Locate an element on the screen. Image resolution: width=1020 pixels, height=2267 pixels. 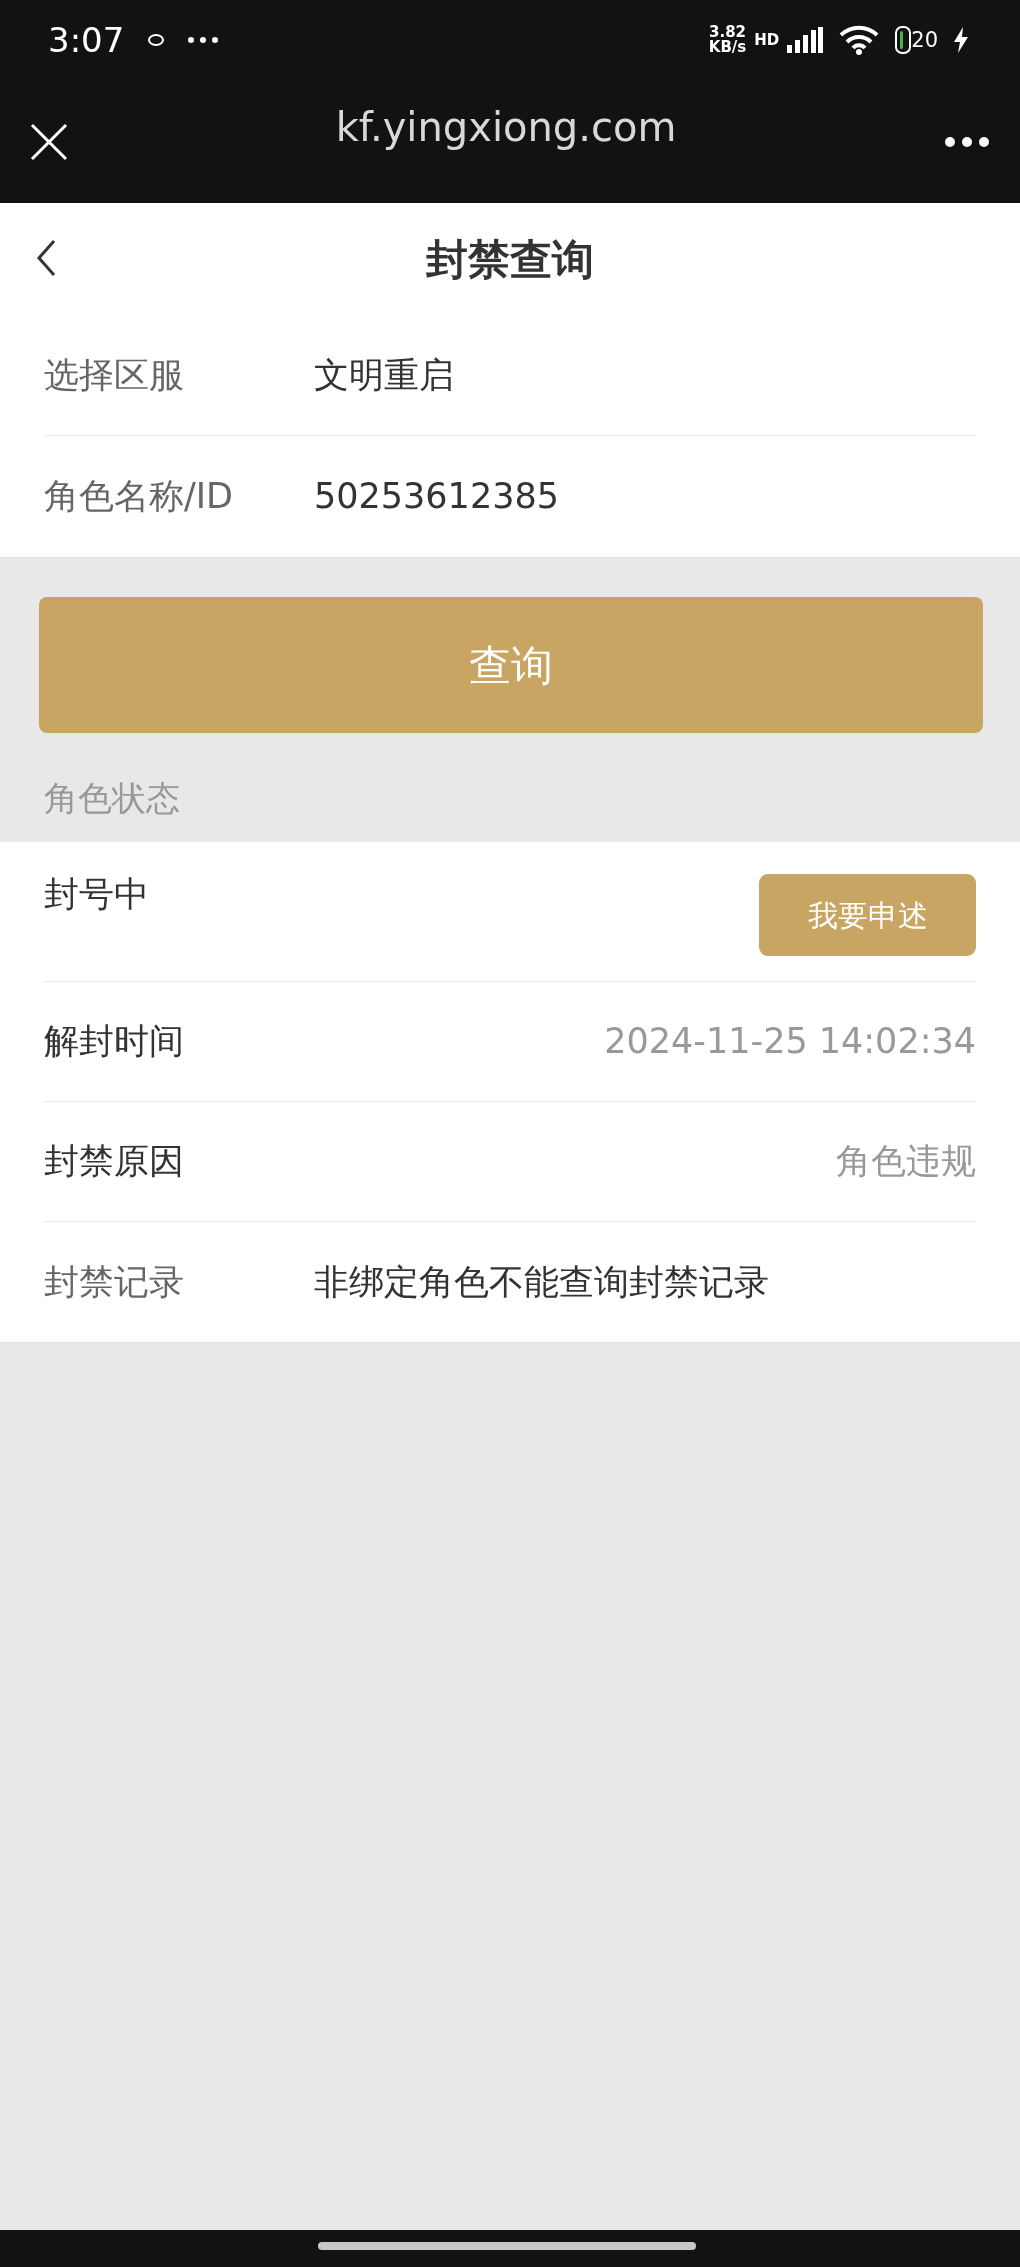
status-value: 2024-11-25 14:02:34 is located at coordinates (790, 1042).